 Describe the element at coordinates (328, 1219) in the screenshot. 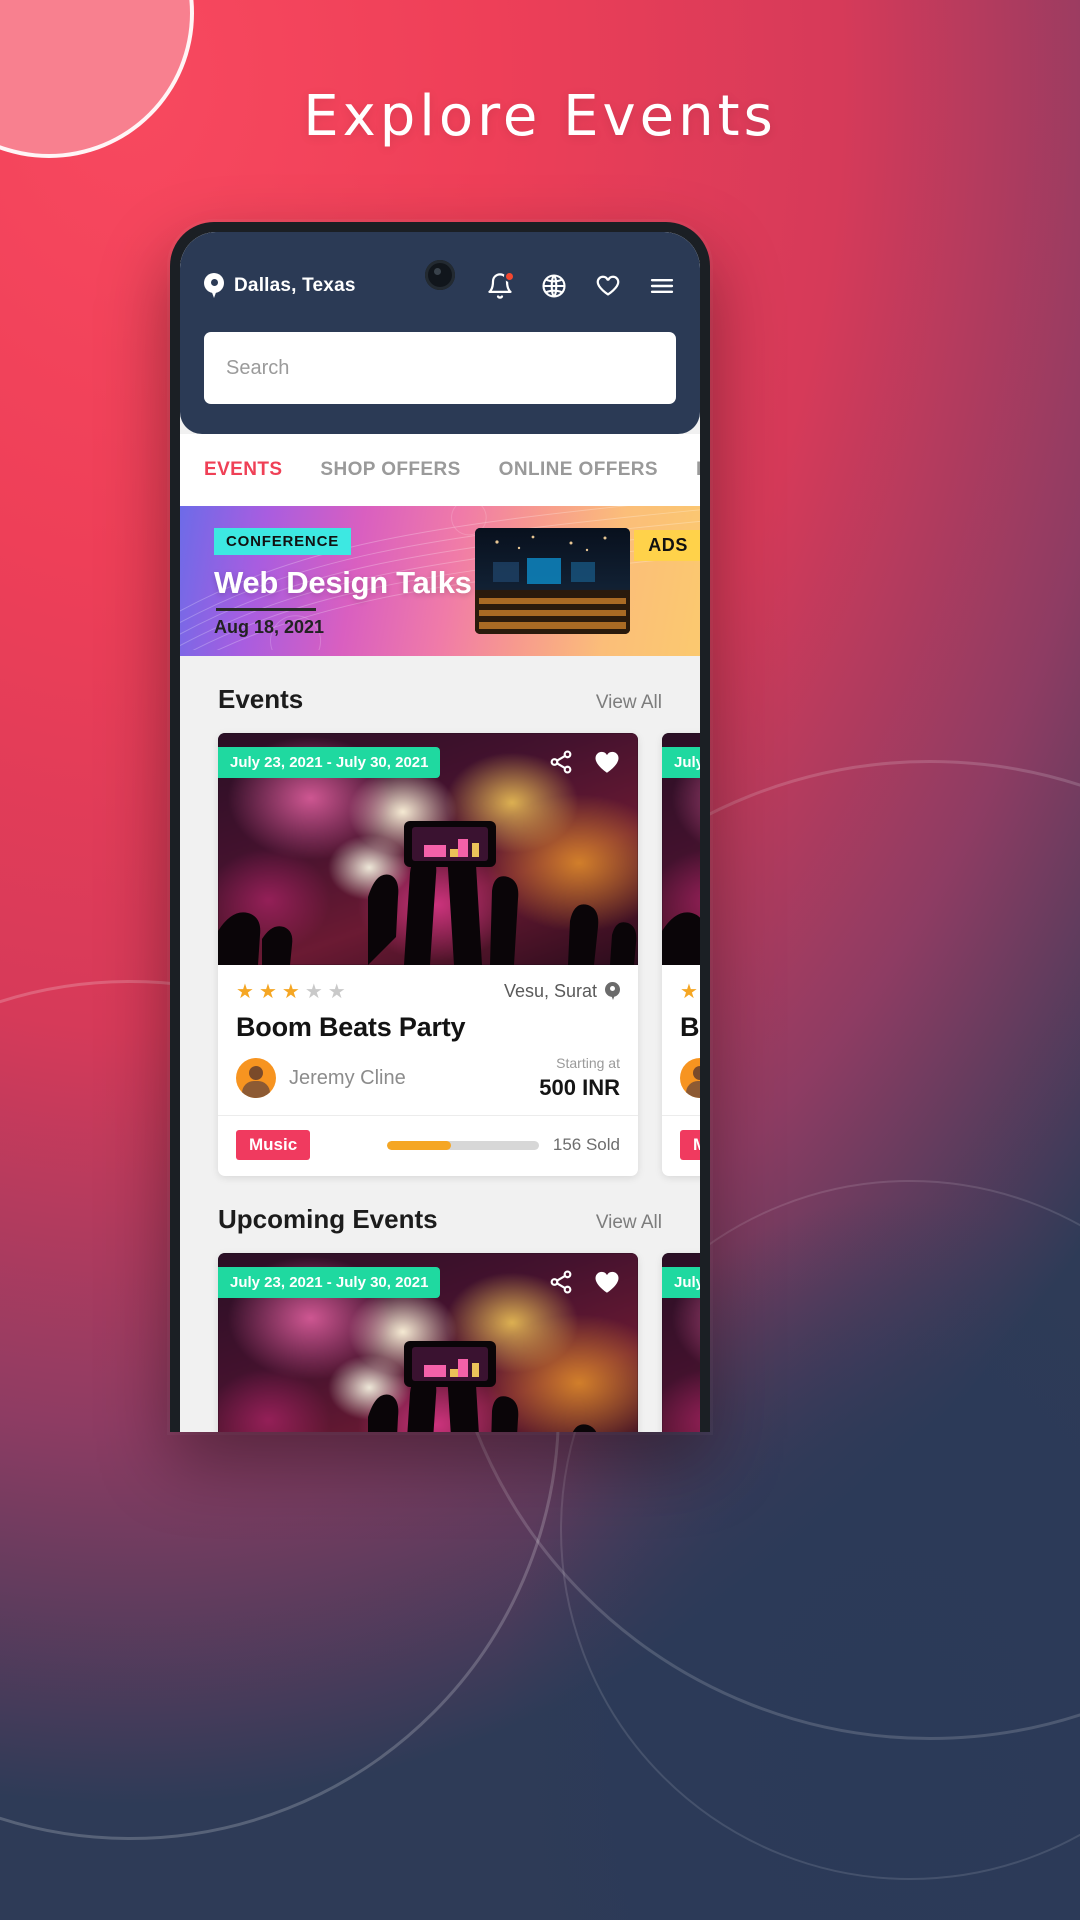

I see `section-title: Upcoming Events` at that location.